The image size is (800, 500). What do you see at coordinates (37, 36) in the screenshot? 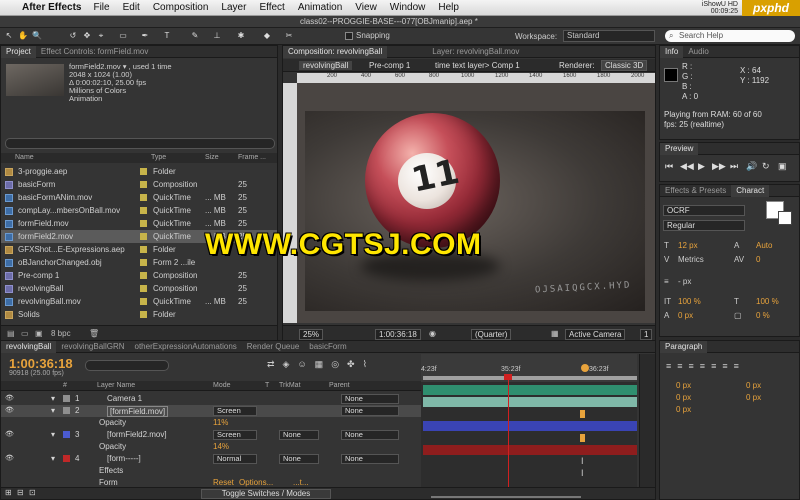
I see `zoom-tool-icon: 🔍` at bounding box center [37, 36].